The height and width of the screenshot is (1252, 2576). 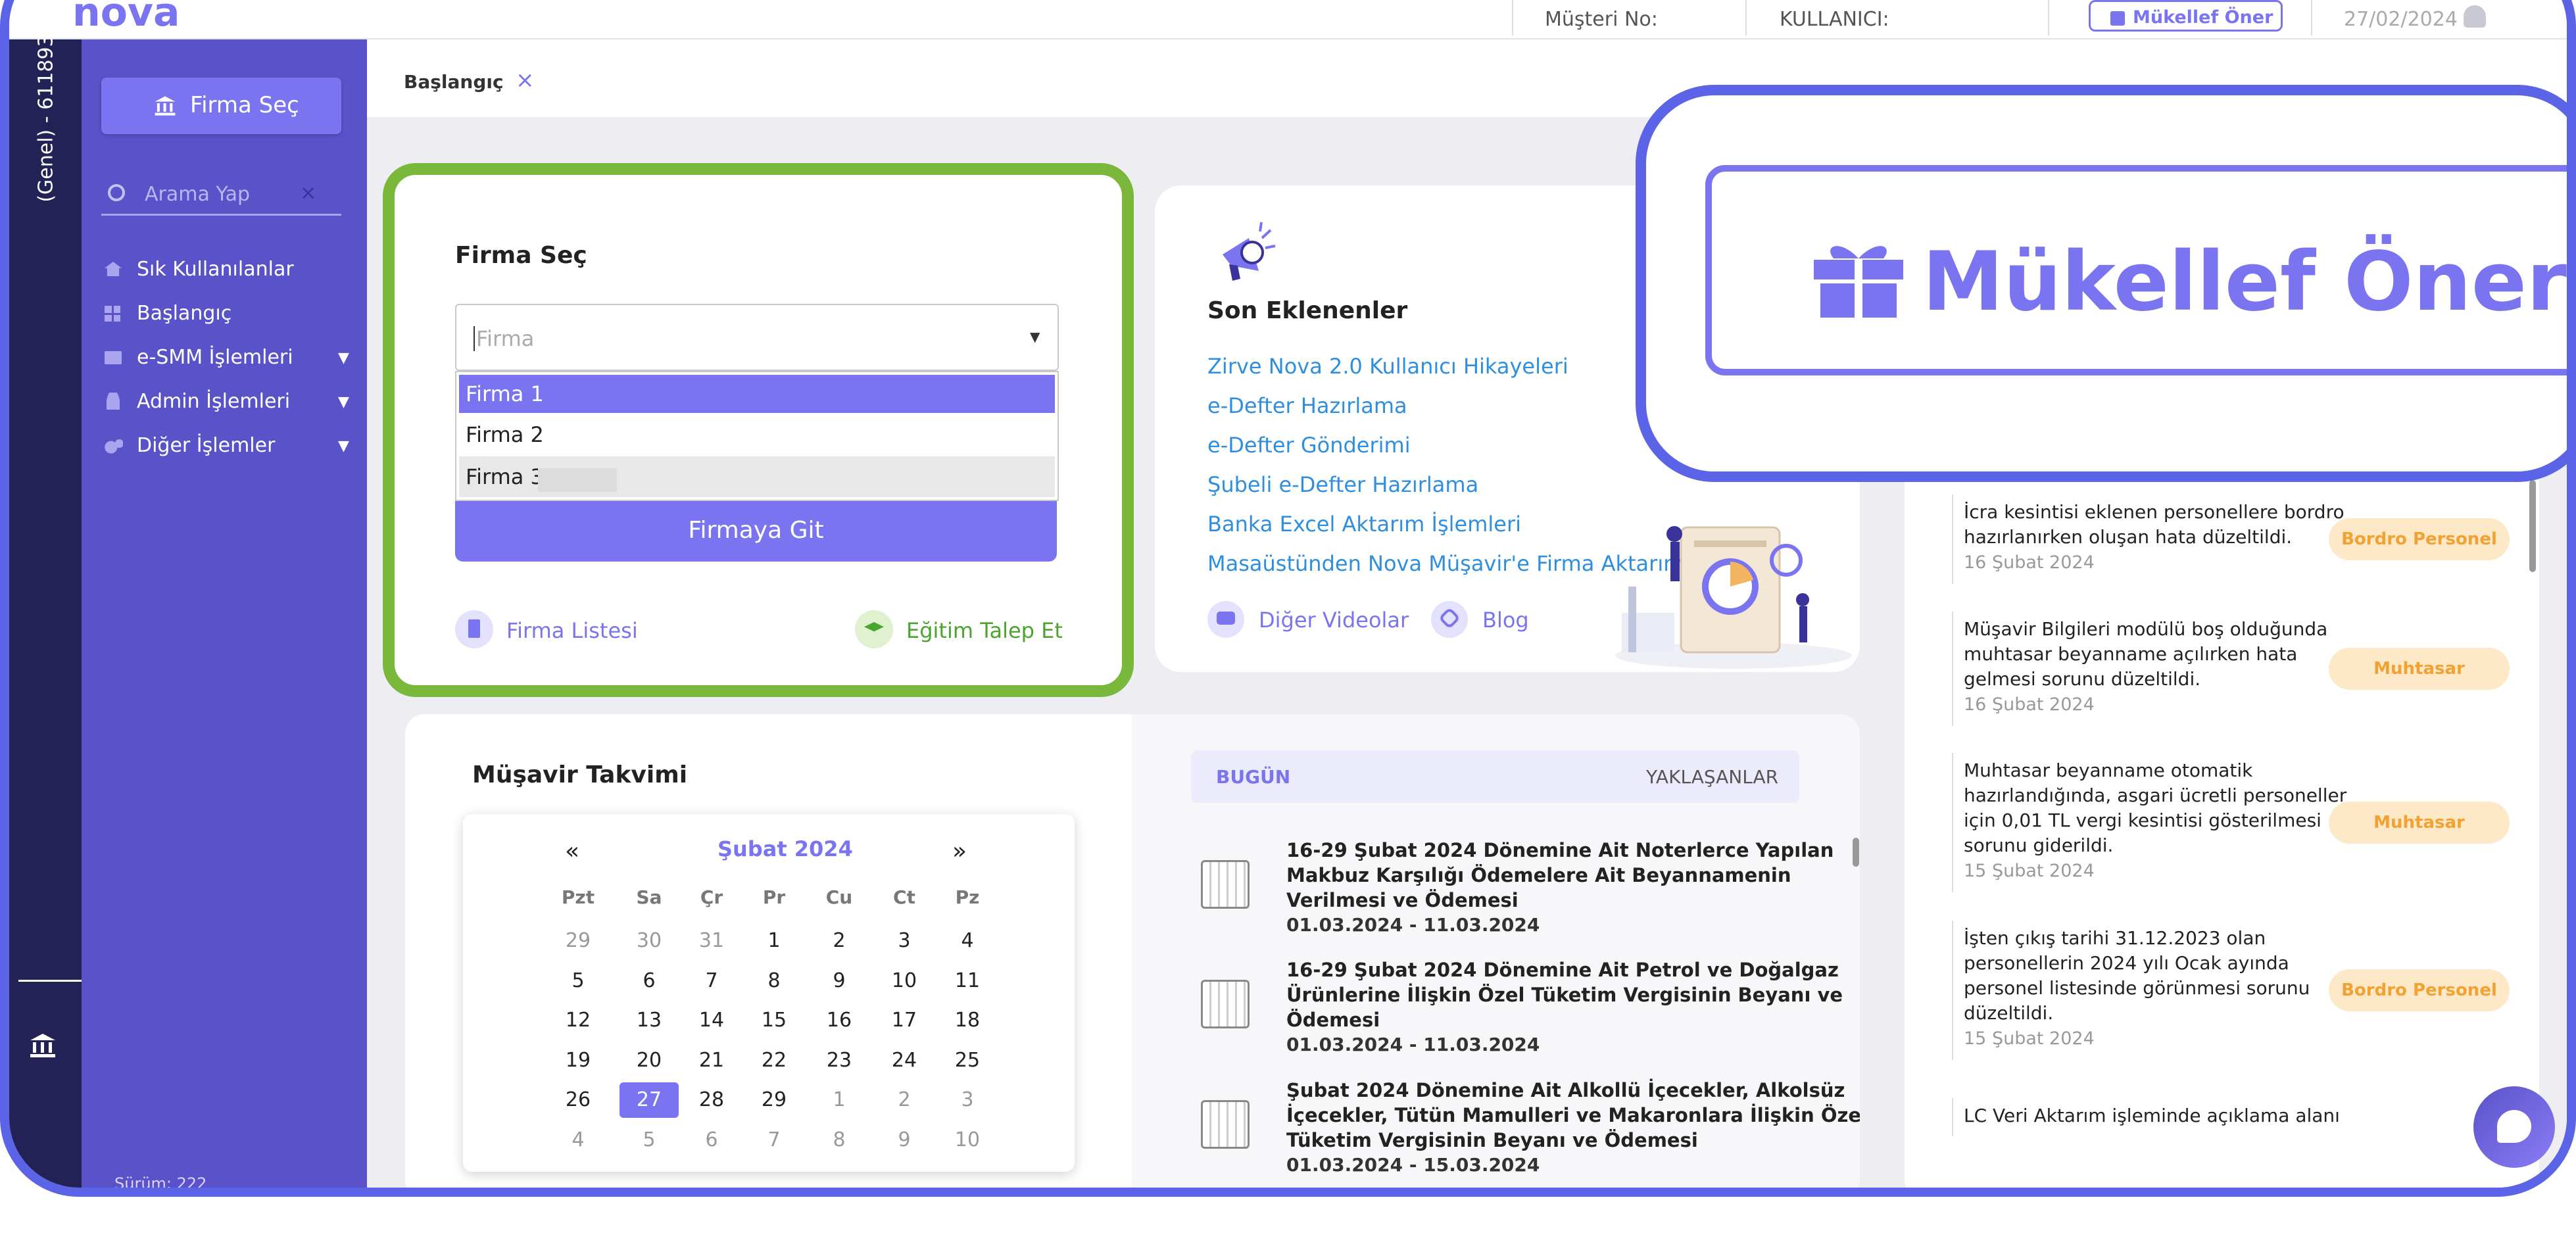 I want to click on sidebar-item-diger: Diğer İşlemler ▼, so click(x=226, y=446).